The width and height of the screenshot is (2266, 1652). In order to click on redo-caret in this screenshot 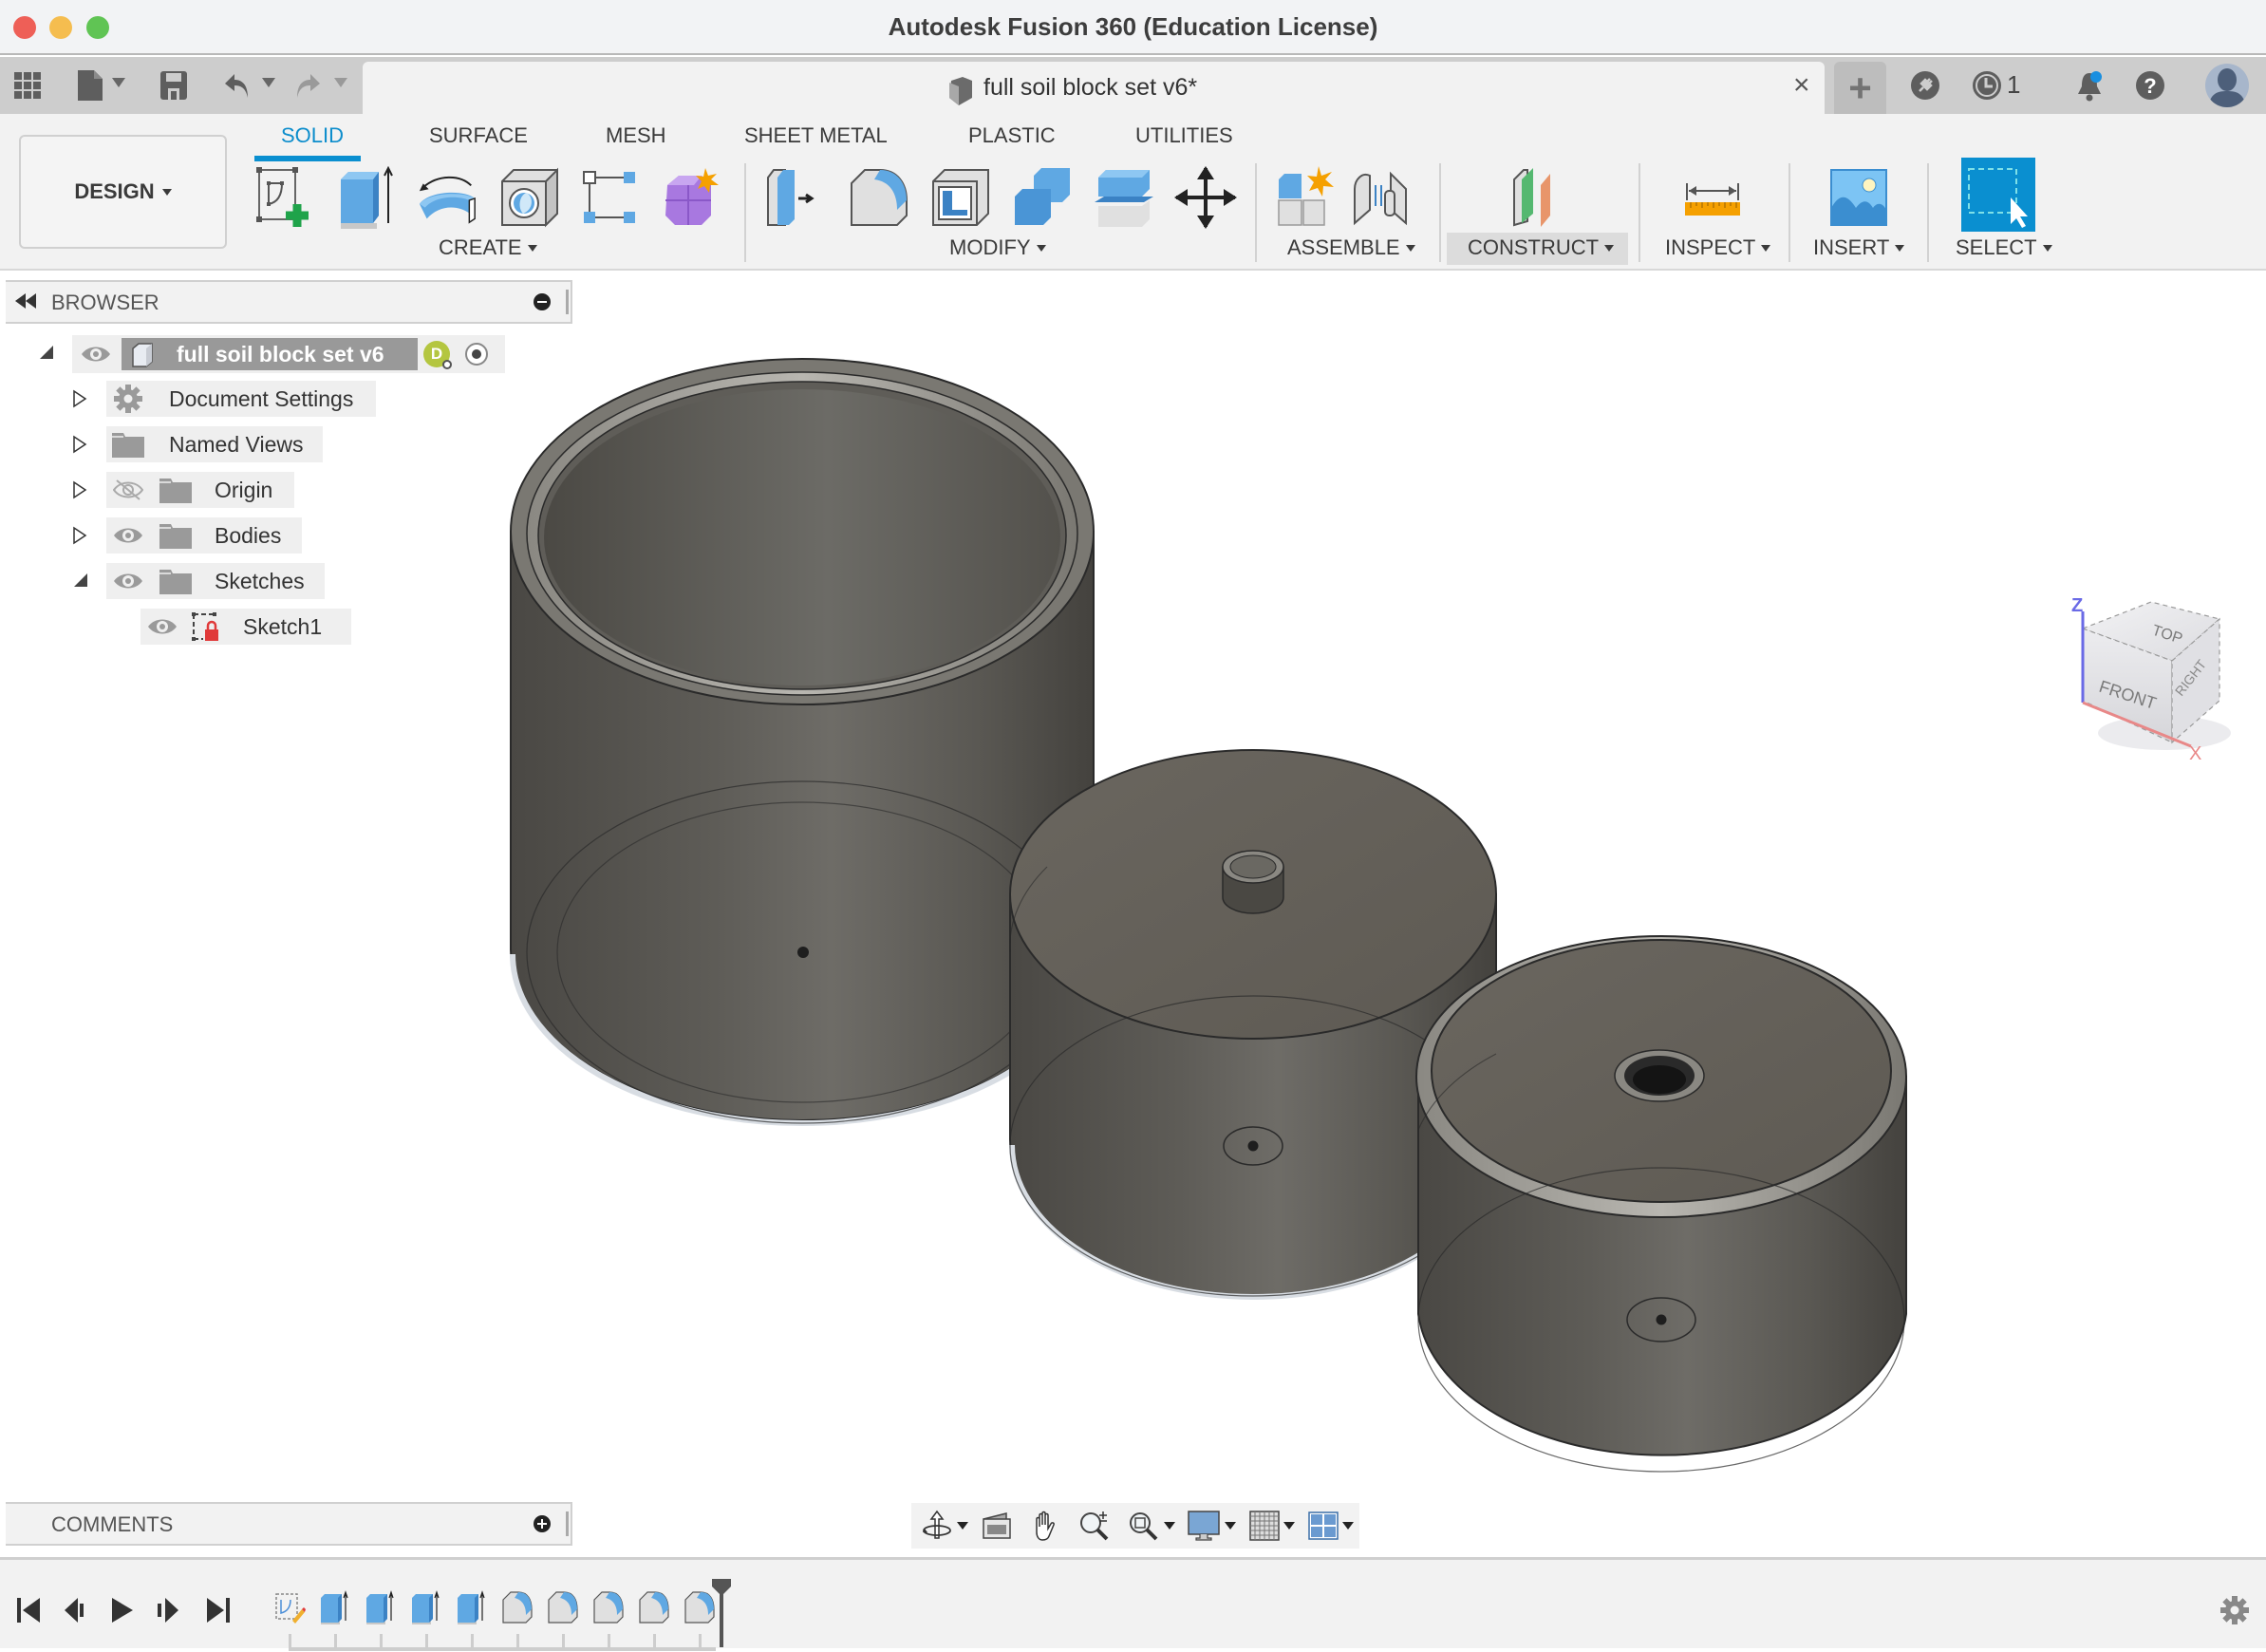, I will do `click(340, 82)`.